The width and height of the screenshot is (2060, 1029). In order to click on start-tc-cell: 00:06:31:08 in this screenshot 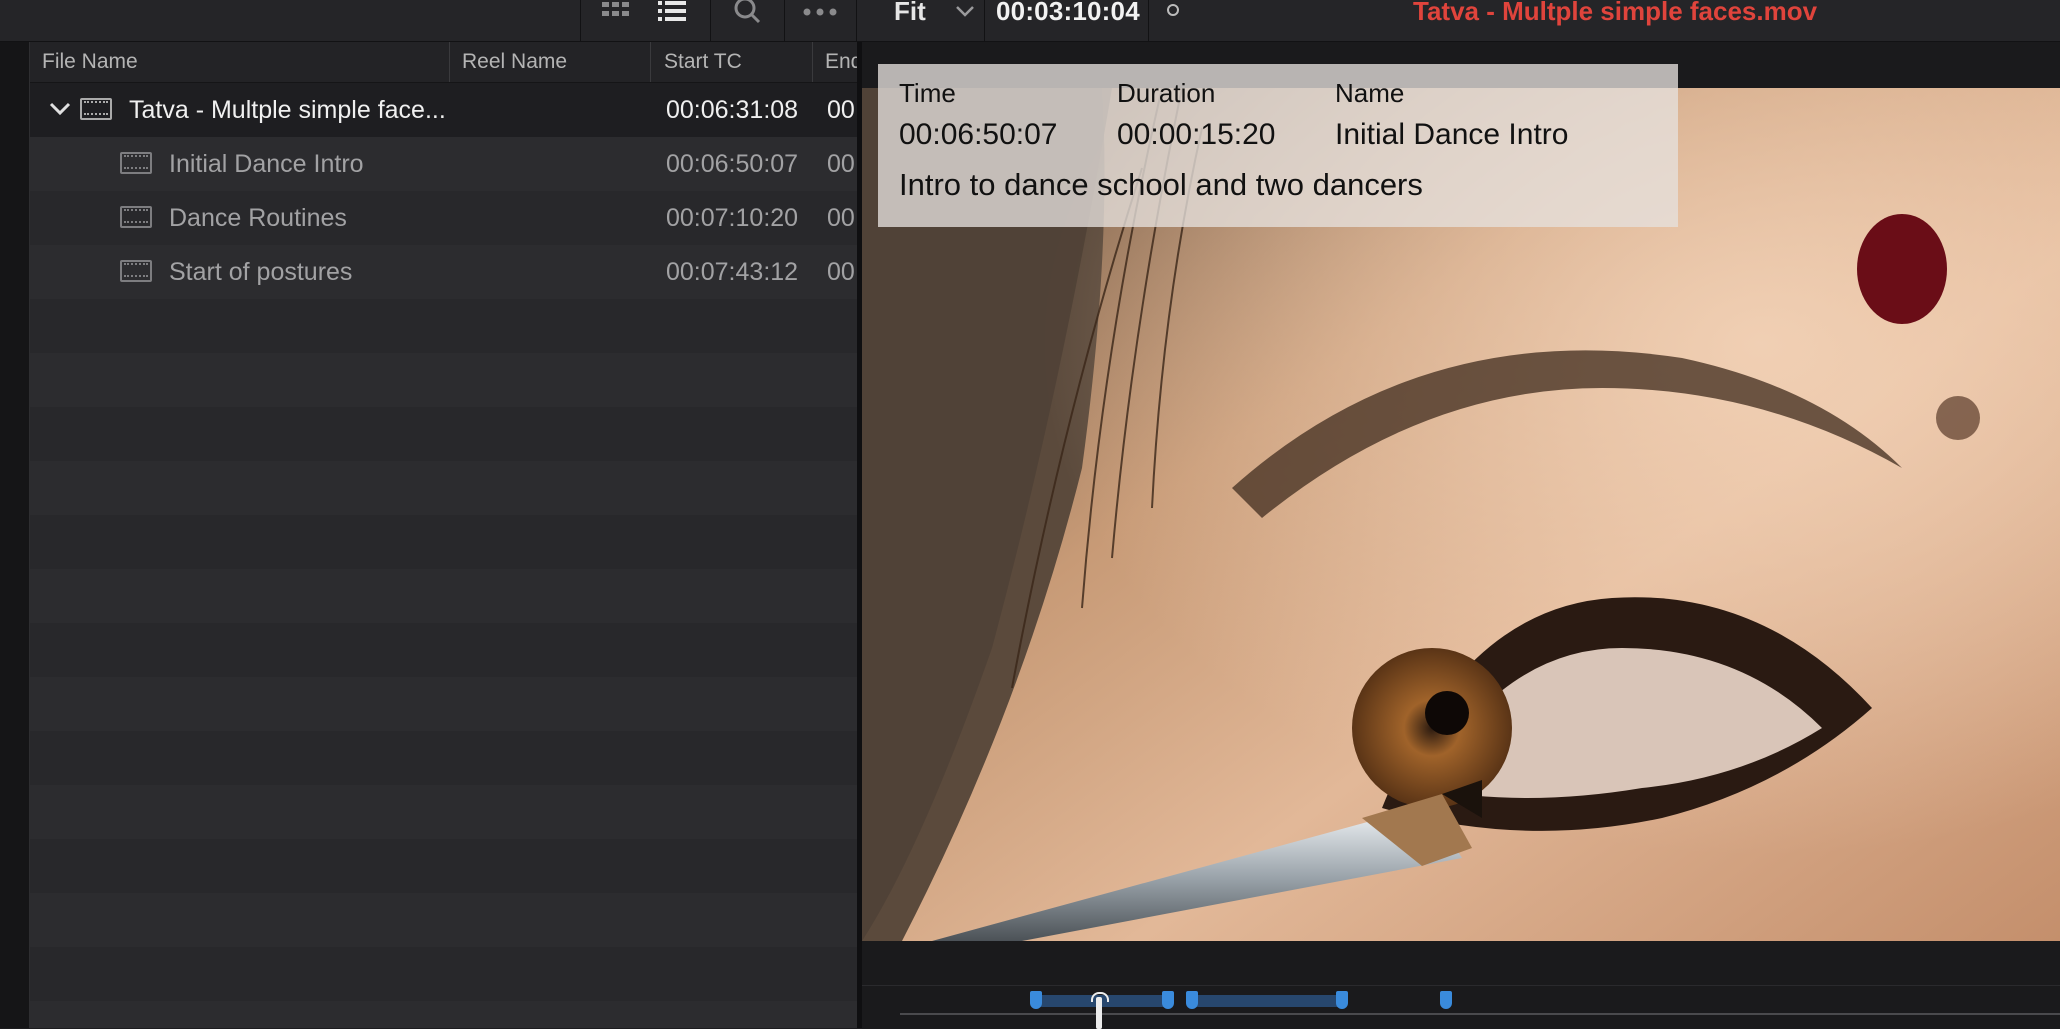, I will do `click(732, 110)`.